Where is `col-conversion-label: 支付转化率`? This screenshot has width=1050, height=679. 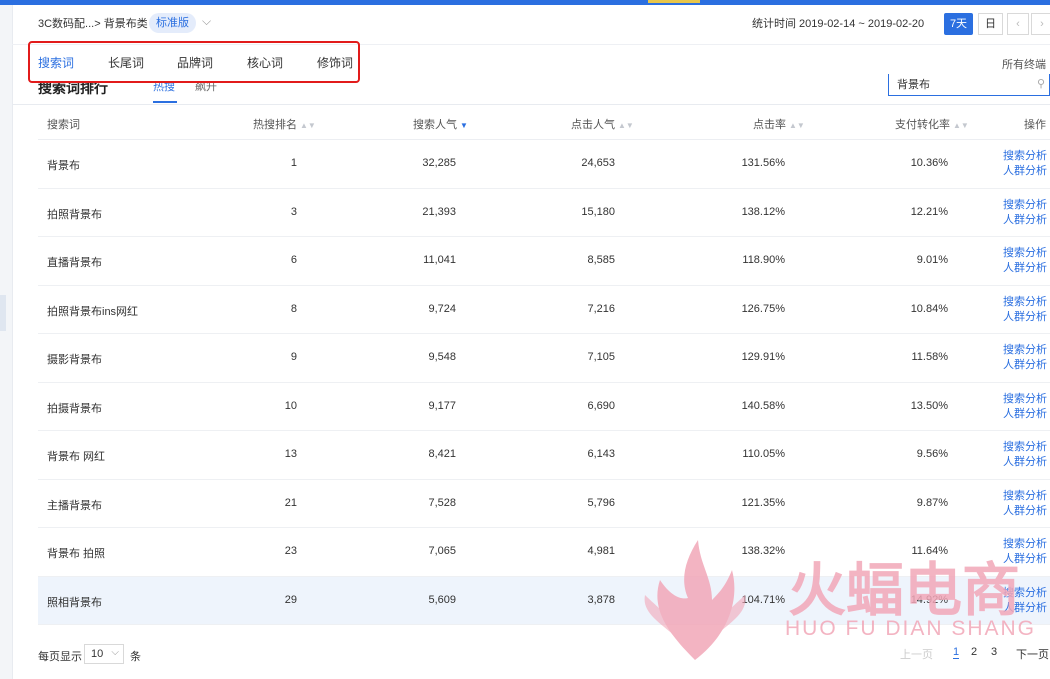 col-conversion-label: 支付转化率 is located at coordinates (922, 125).